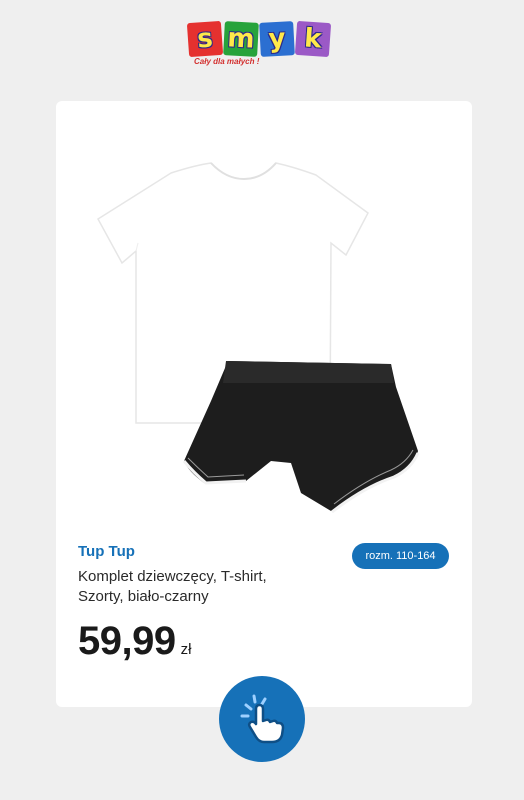 This screenshot has width=524, height=800. Describe the element at coordinates (127, 641) in the screenshot. I see `price-value: 59,99` at that location.